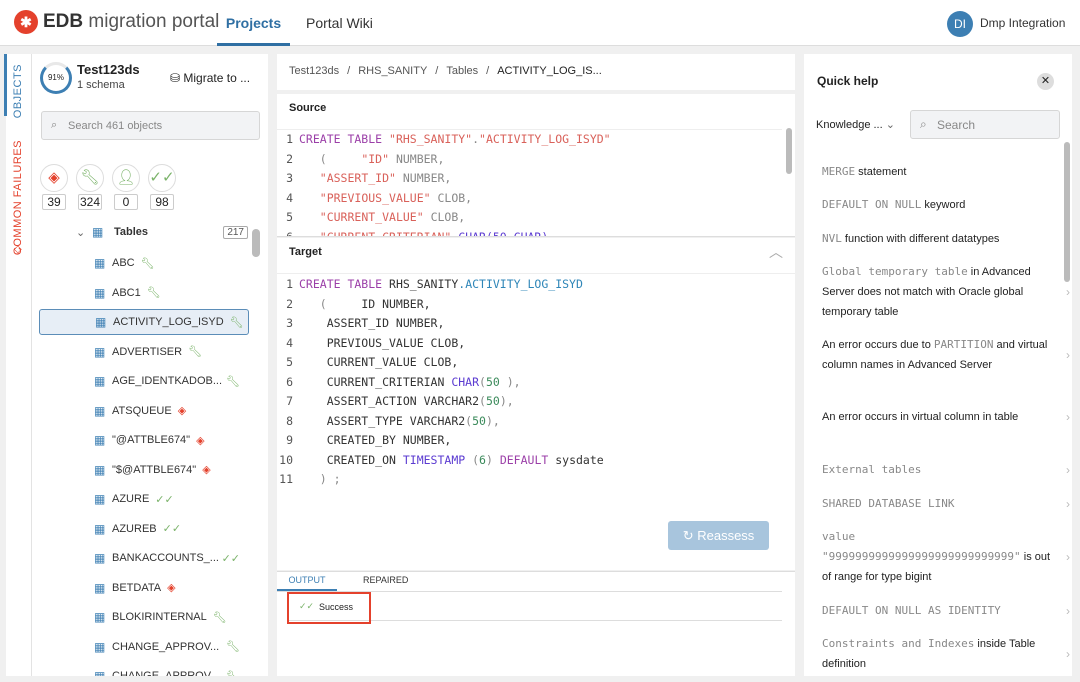 The height and width of the screenshot is (682, 1080). What do you see at coordinates (482, 459) in the screenshot?
I see `code-token: 6` at bounding box center [482, 459].